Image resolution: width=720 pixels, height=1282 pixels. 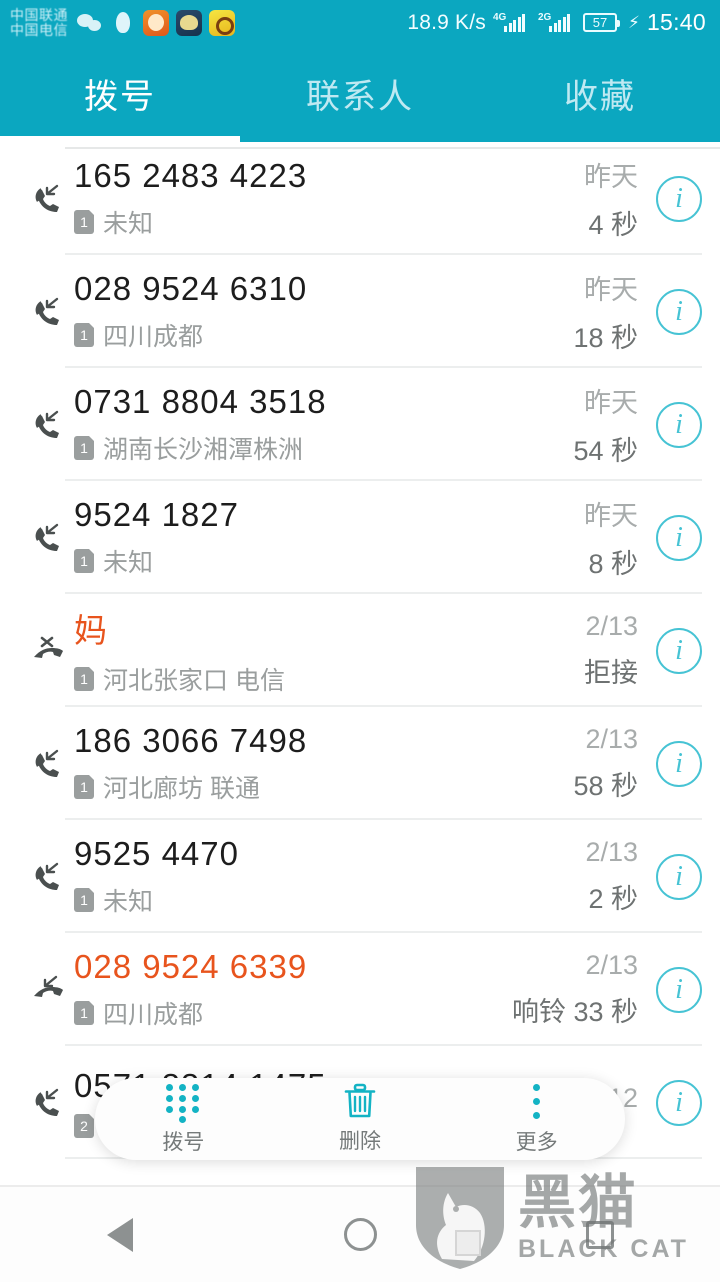 I want to click on call-duration: 54 秒, so click(x=605, y=451).